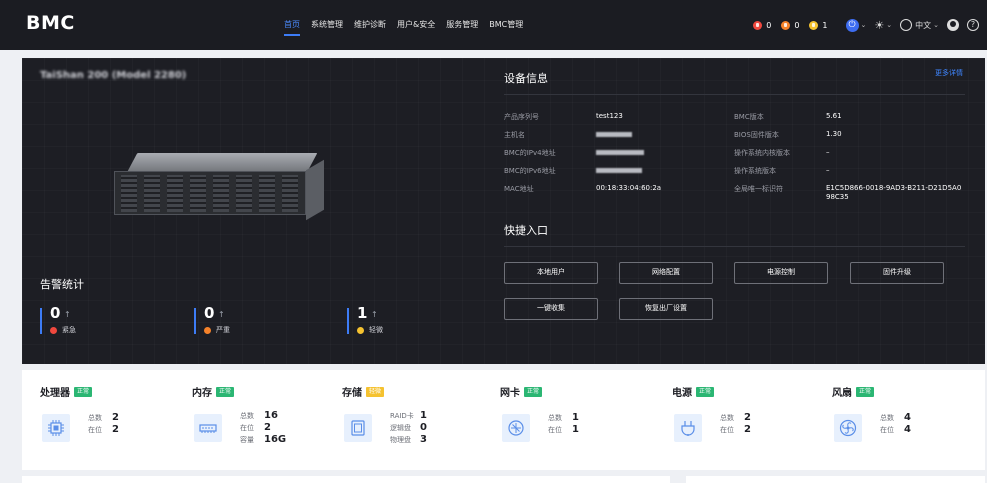 This screenshot has height=483, width=987. I want to click on processor-header: 处理器 正常, so click(66, 391).